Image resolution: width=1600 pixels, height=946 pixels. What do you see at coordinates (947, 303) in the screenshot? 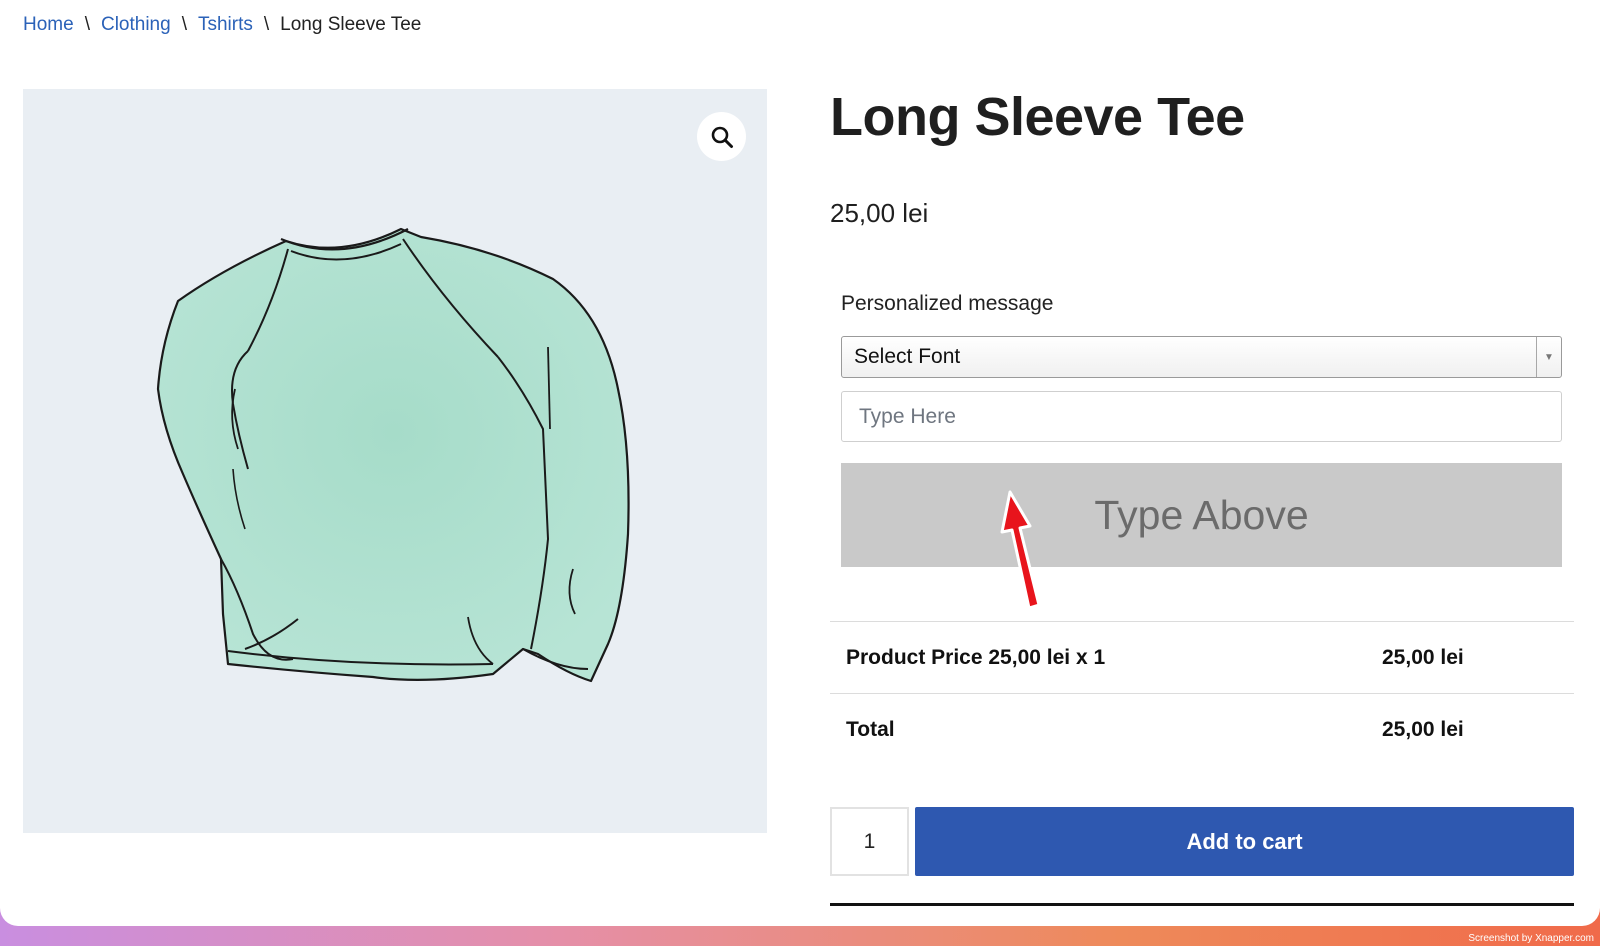
I see `personalized-message-label: Personalized message` at bounding box center [947, 303].